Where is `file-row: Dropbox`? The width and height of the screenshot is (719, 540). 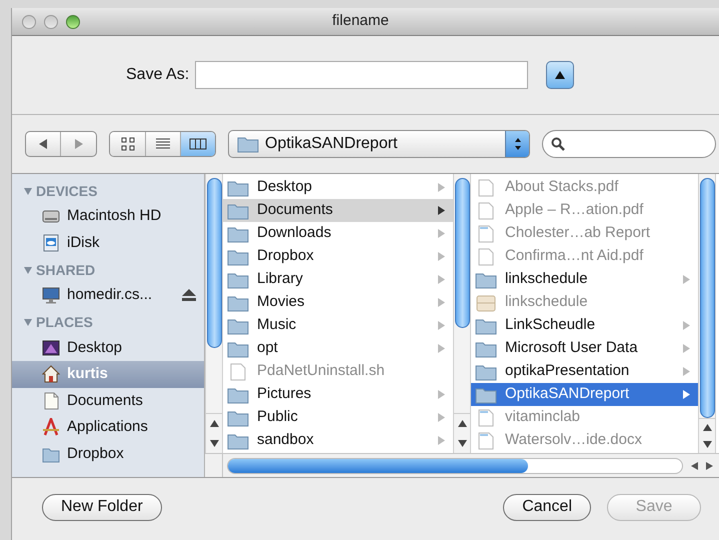
file-row: Dropbox is located at coordinates (338, 256).